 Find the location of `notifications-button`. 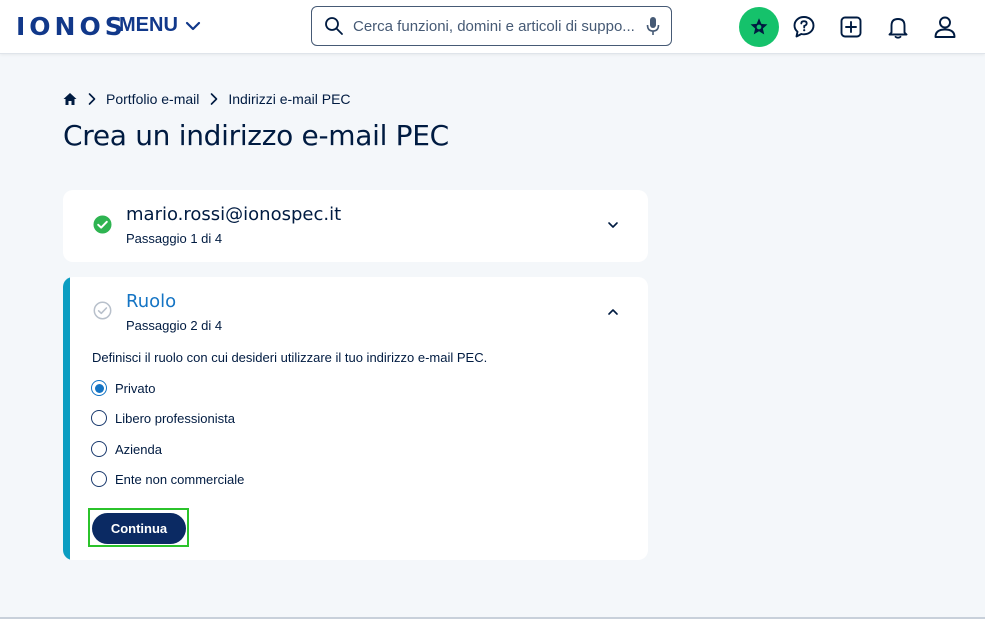

notifications-button is located at coordinates (898, 27).